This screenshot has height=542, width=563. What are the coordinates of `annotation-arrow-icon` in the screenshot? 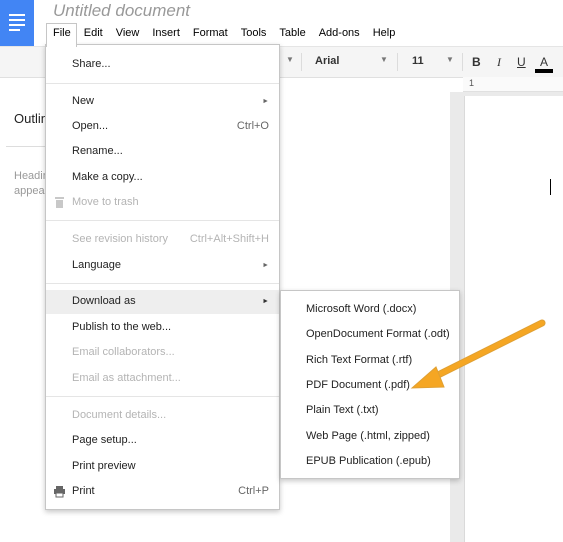 It's located at (478, 354).